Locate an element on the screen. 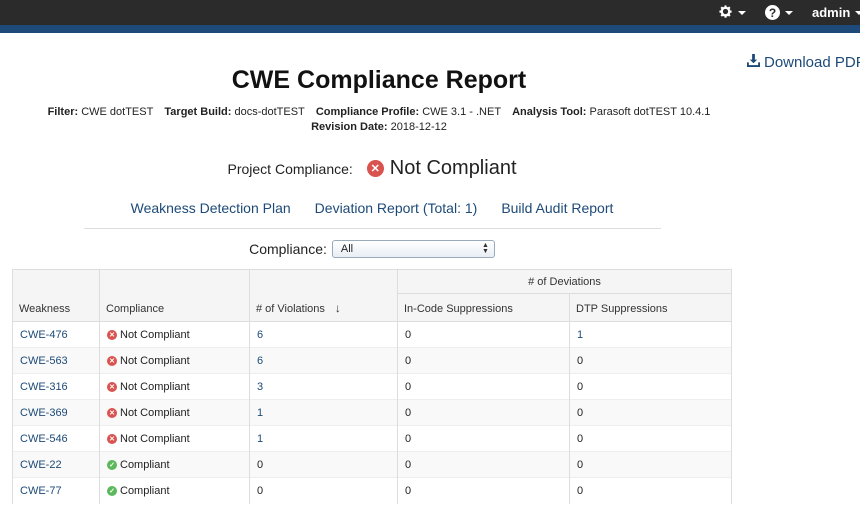  header-weakness: Weakness is located at coordinates (56, 295).